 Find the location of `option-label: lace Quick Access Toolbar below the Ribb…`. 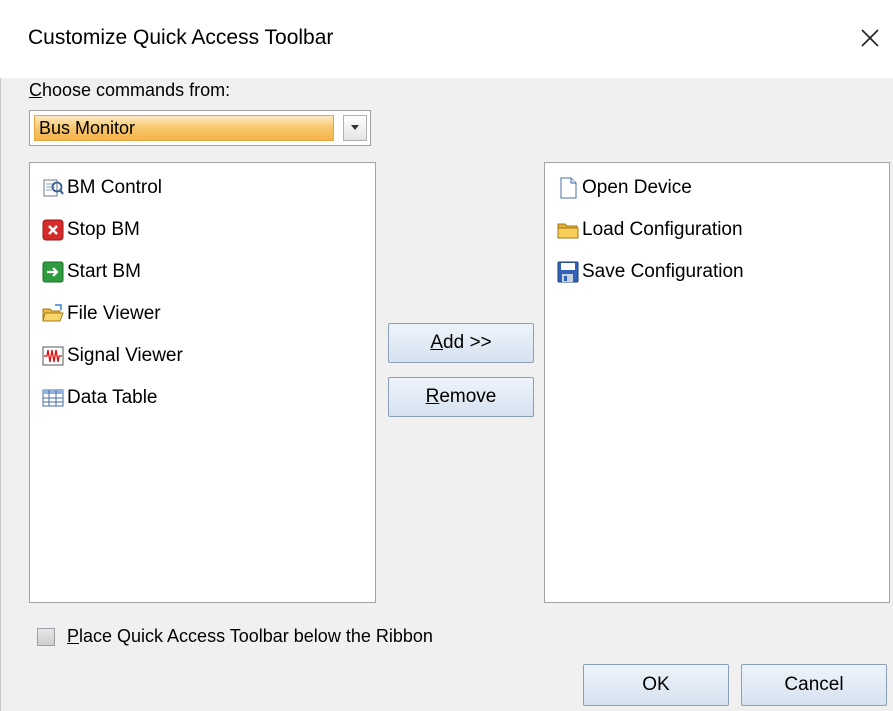

option-label: lace Quick Access Toolbar below the Ribb… is located at coordinates (256, 636).